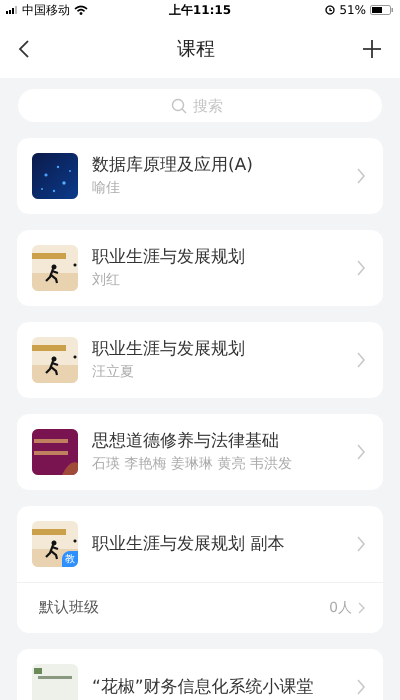  I want to click on course-card: 职业生涯与发展规划 汪立夏, so click(200, 360).